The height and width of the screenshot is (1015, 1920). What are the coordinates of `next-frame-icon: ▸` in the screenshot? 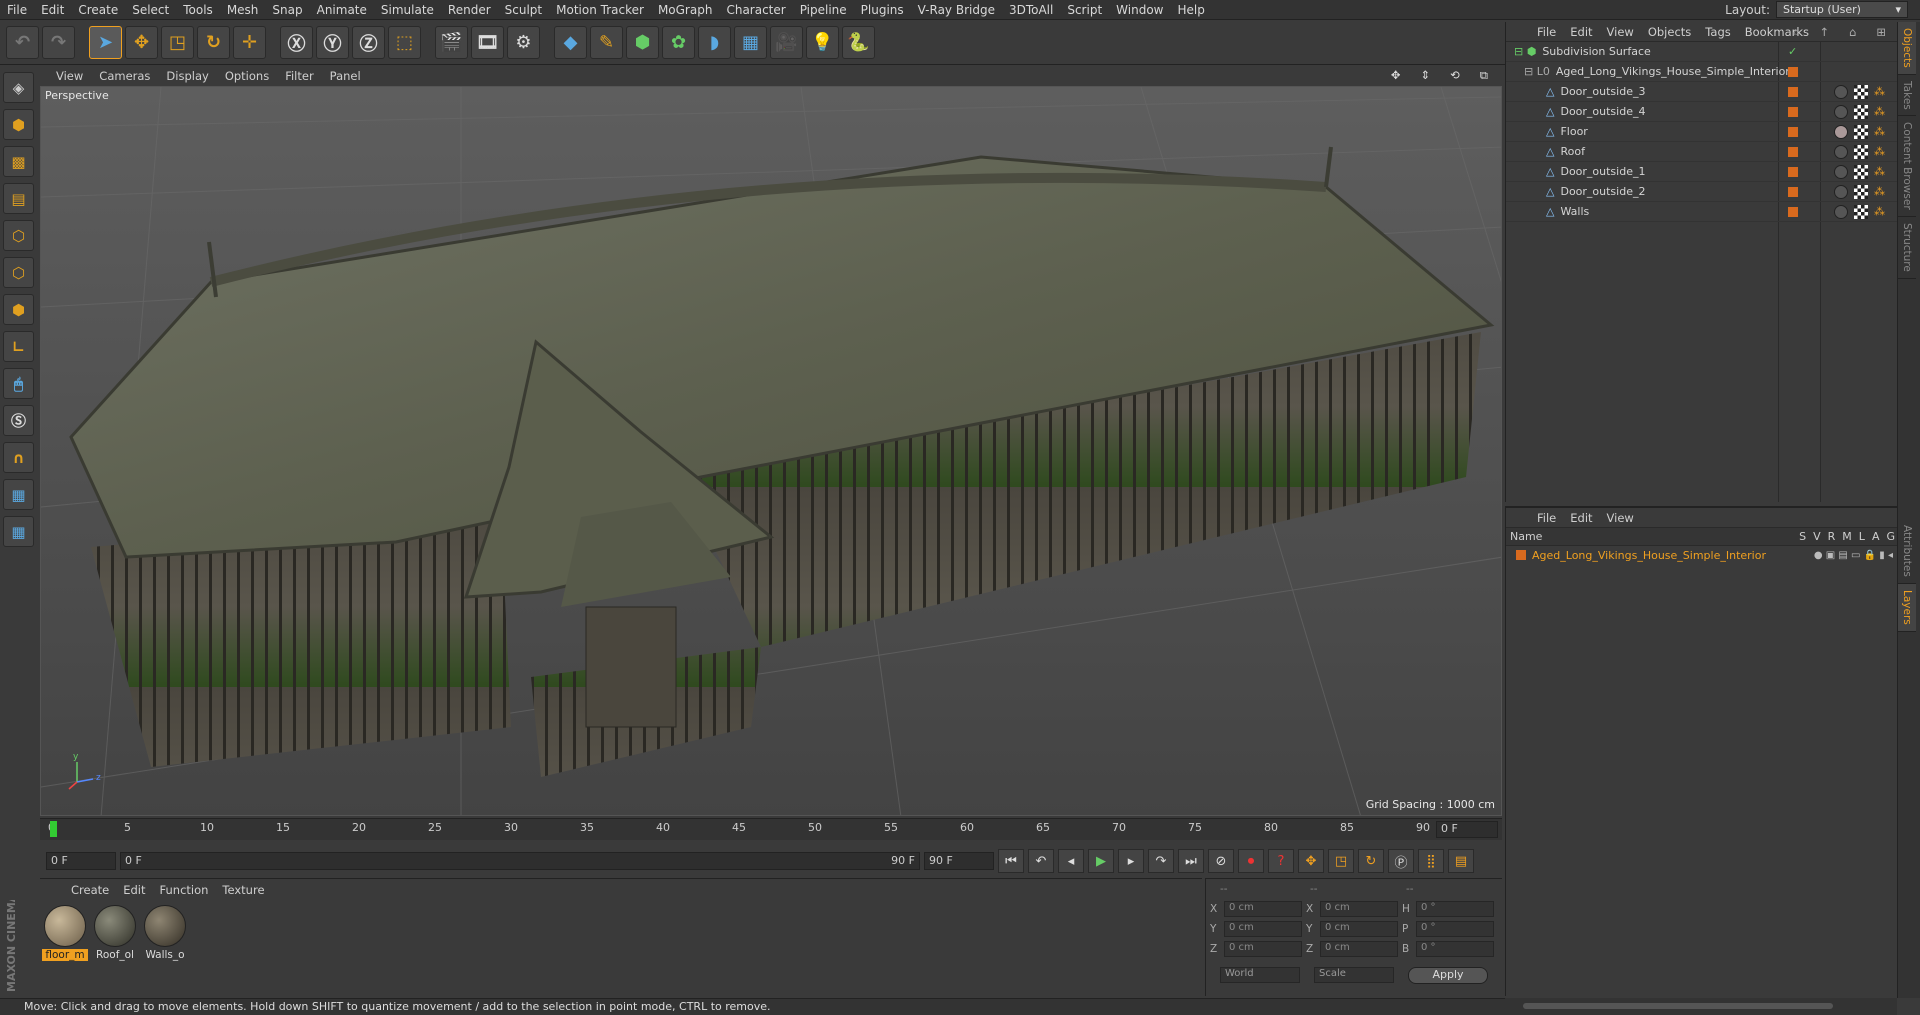 It's located at (1131, 861).